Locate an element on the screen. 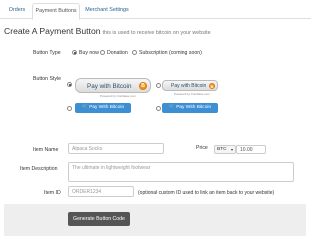 Image resolution: width=320 pixels, height=240 pixels. style-small-text: Pay with Bitcoin is located at coordinates (189, 86).